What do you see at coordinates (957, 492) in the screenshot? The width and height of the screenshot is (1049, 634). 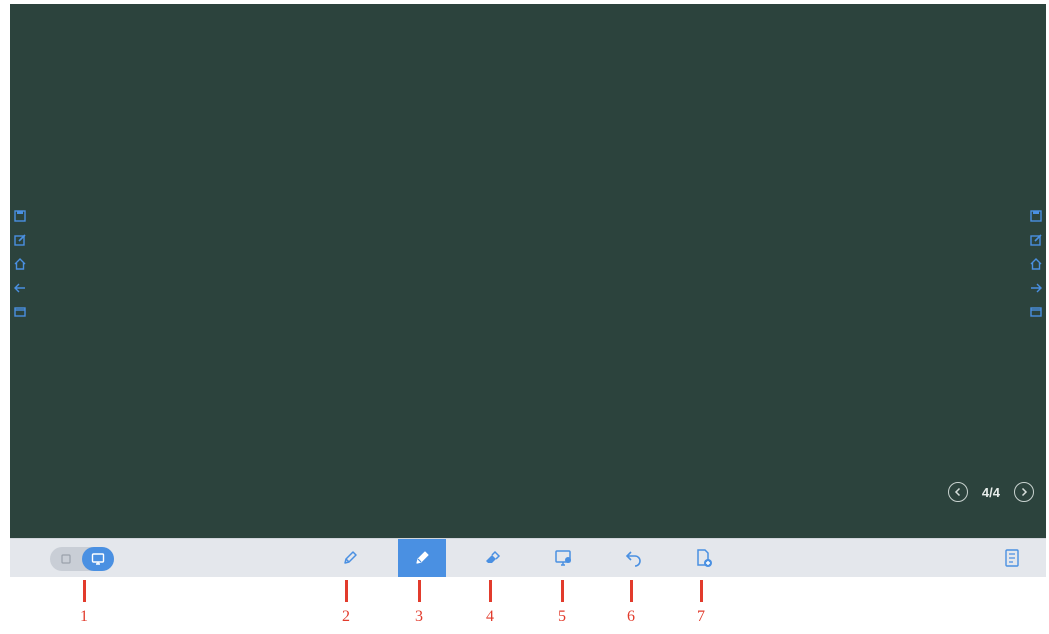 I see `chevron-left-icon` at bounding box center [957, 492].